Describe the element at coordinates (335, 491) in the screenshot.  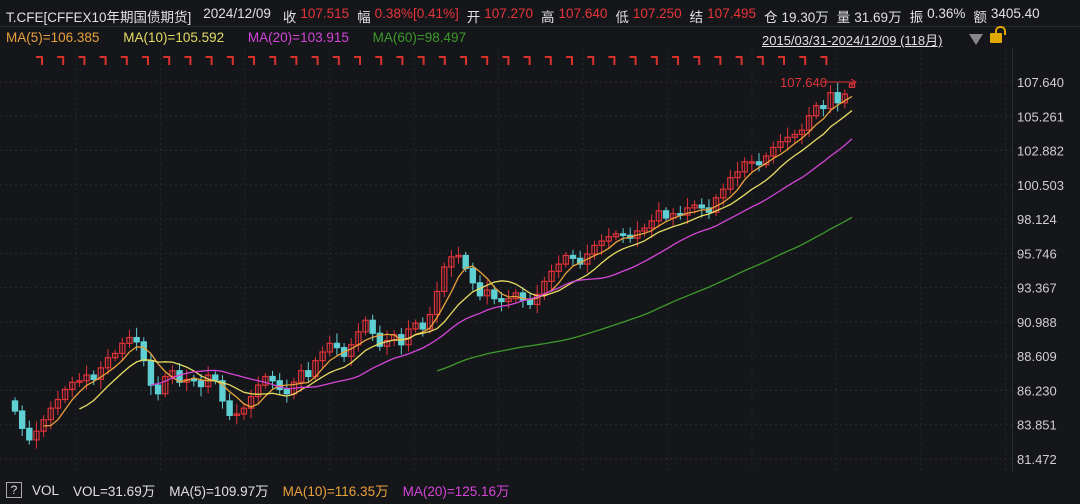
I see `vol-ma10: MA(10)=116.35万` at that location.